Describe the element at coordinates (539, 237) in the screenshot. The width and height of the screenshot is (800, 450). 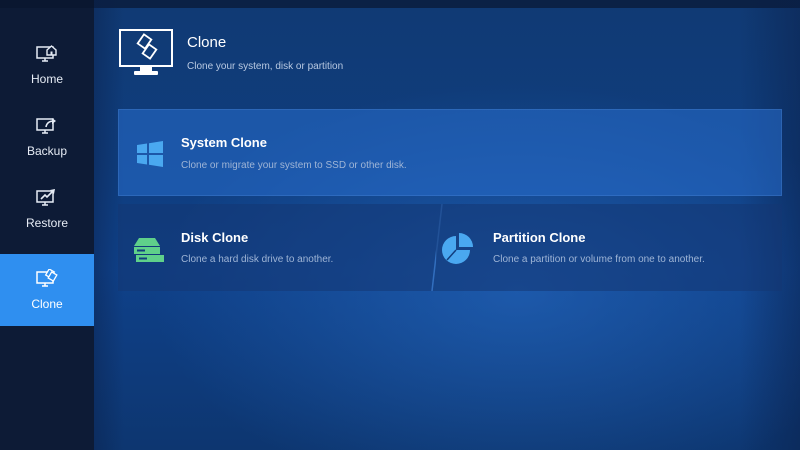
I see `partition-clone-title: Partition Clone` at that location.